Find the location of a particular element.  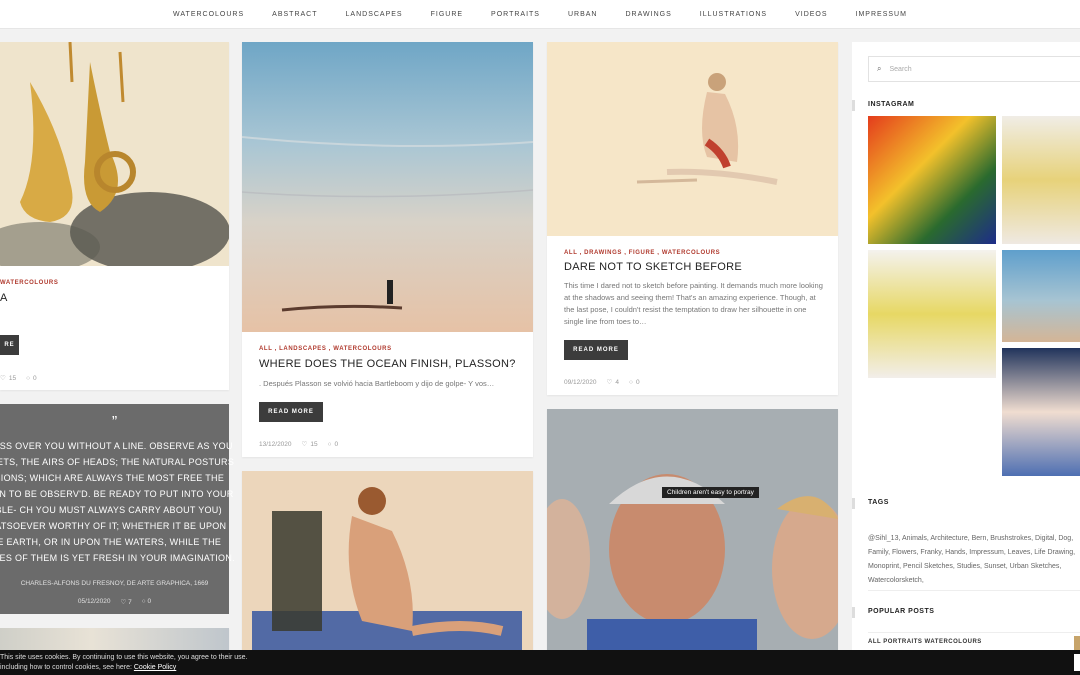

likes-count: 7 is located at coordinates (130, 602).